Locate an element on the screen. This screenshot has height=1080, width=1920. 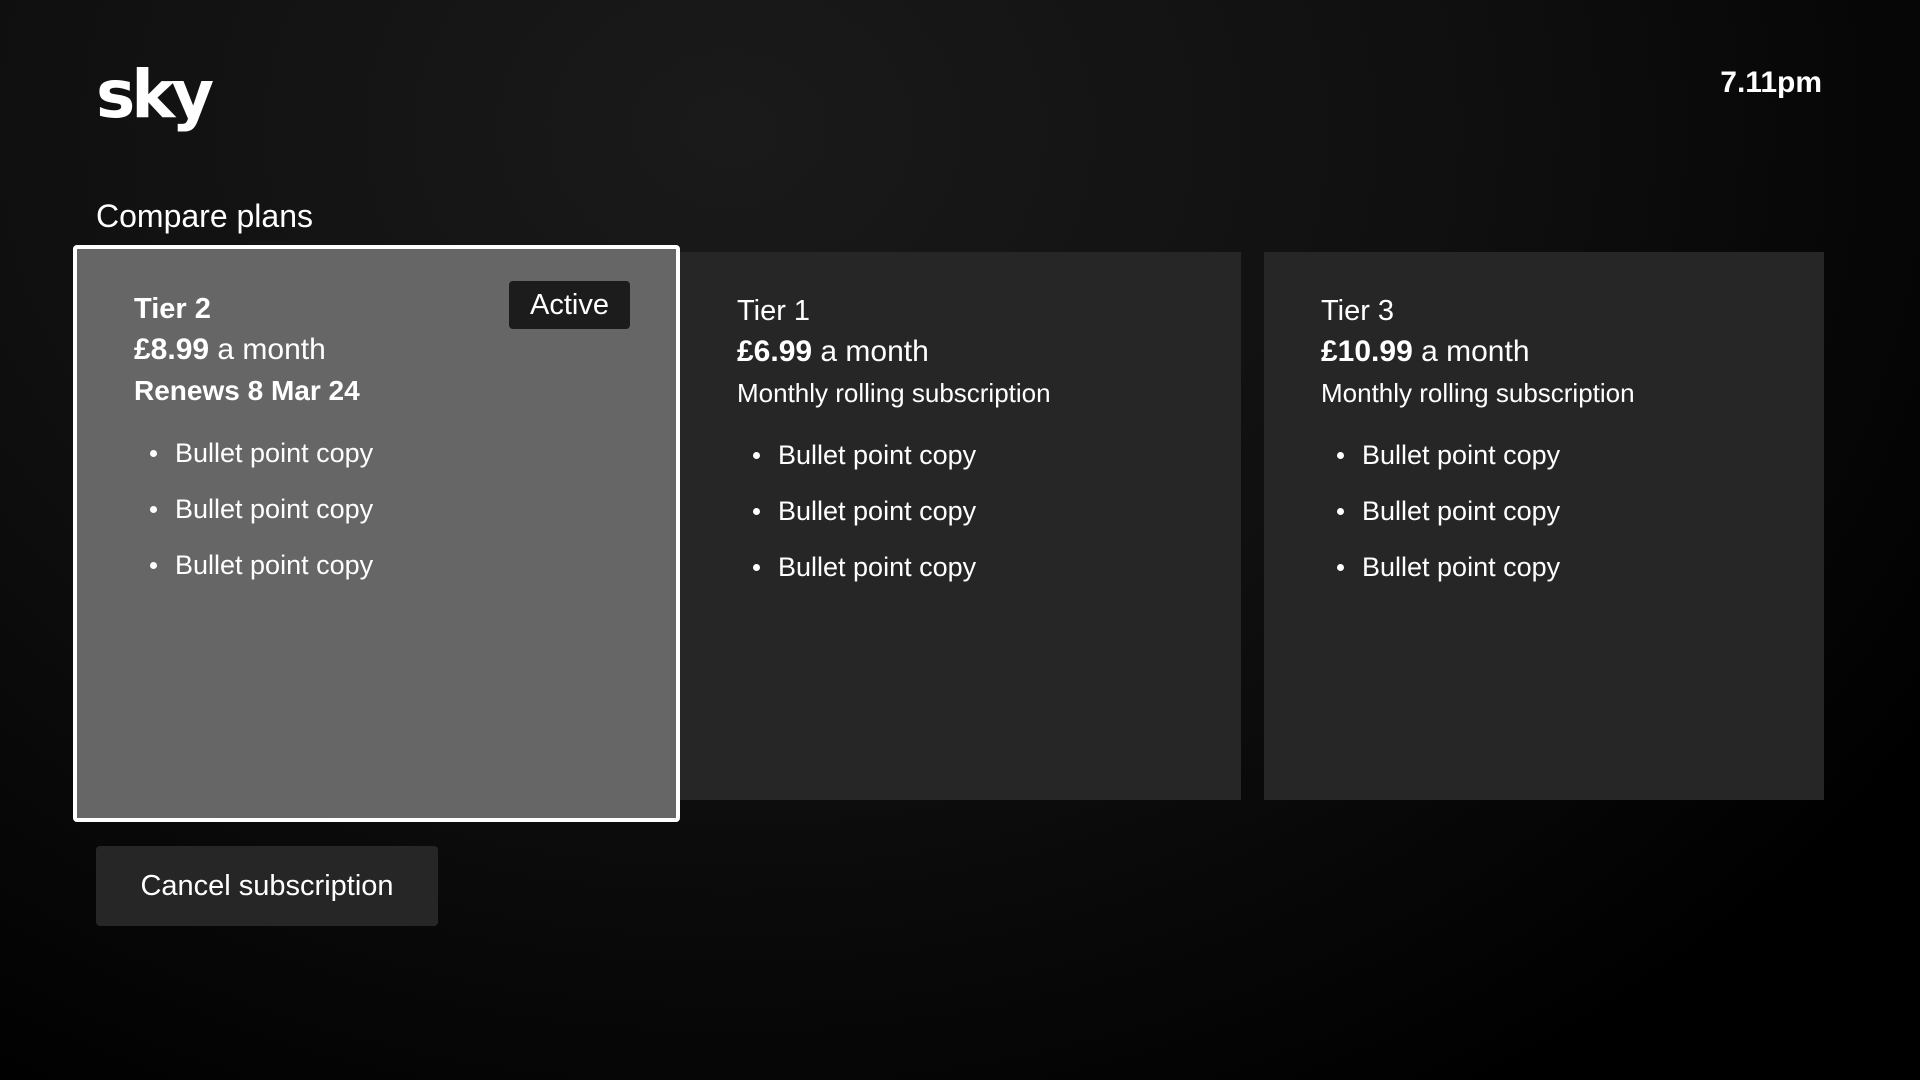
plan-price-amount: £10.99 is located at coordinates (1367, 351).